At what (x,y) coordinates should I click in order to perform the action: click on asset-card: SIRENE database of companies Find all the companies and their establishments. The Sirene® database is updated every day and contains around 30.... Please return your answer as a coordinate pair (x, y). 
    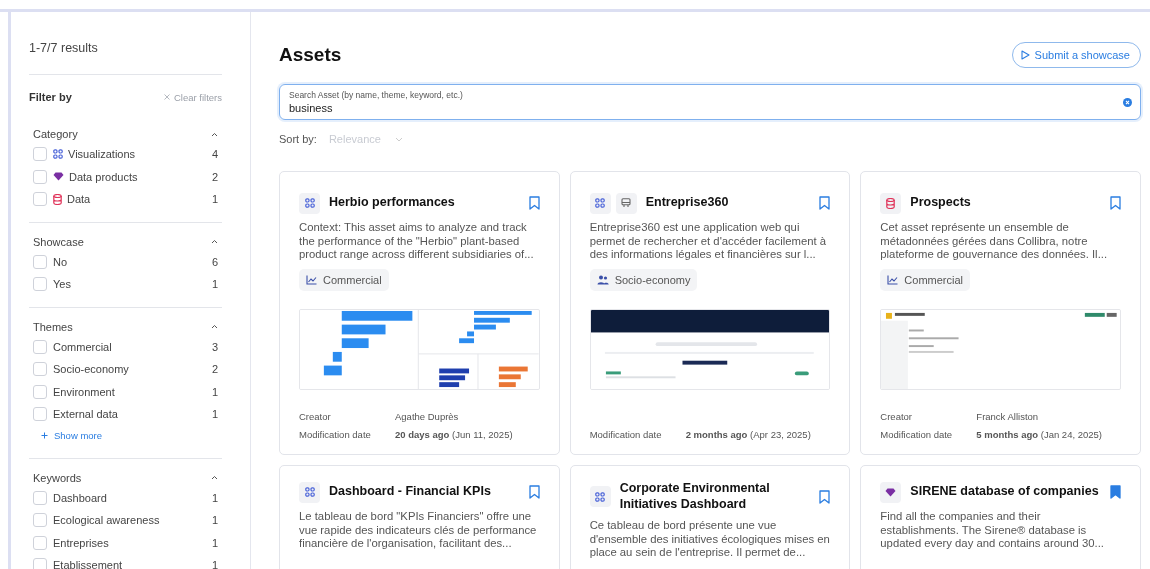
    Looking at the image, I should click on (1000, 517).